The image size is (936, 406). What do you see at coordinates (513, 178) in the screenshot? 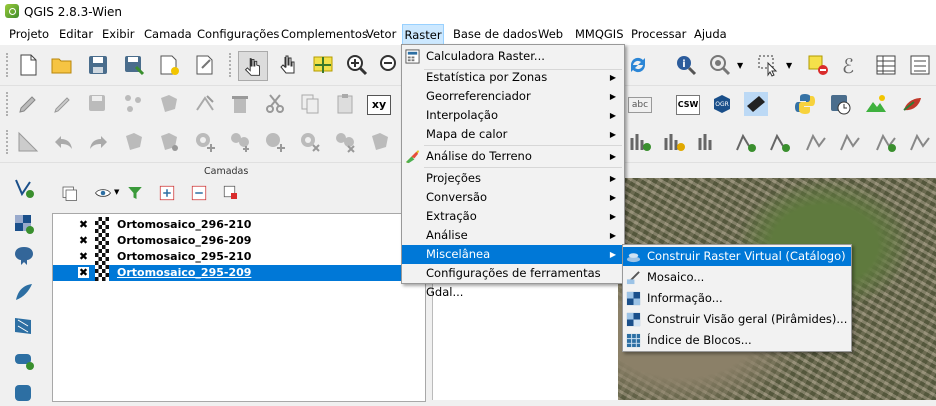
I see `menu-item-projections: Projeções ▶` at bounding box center [513, 178].